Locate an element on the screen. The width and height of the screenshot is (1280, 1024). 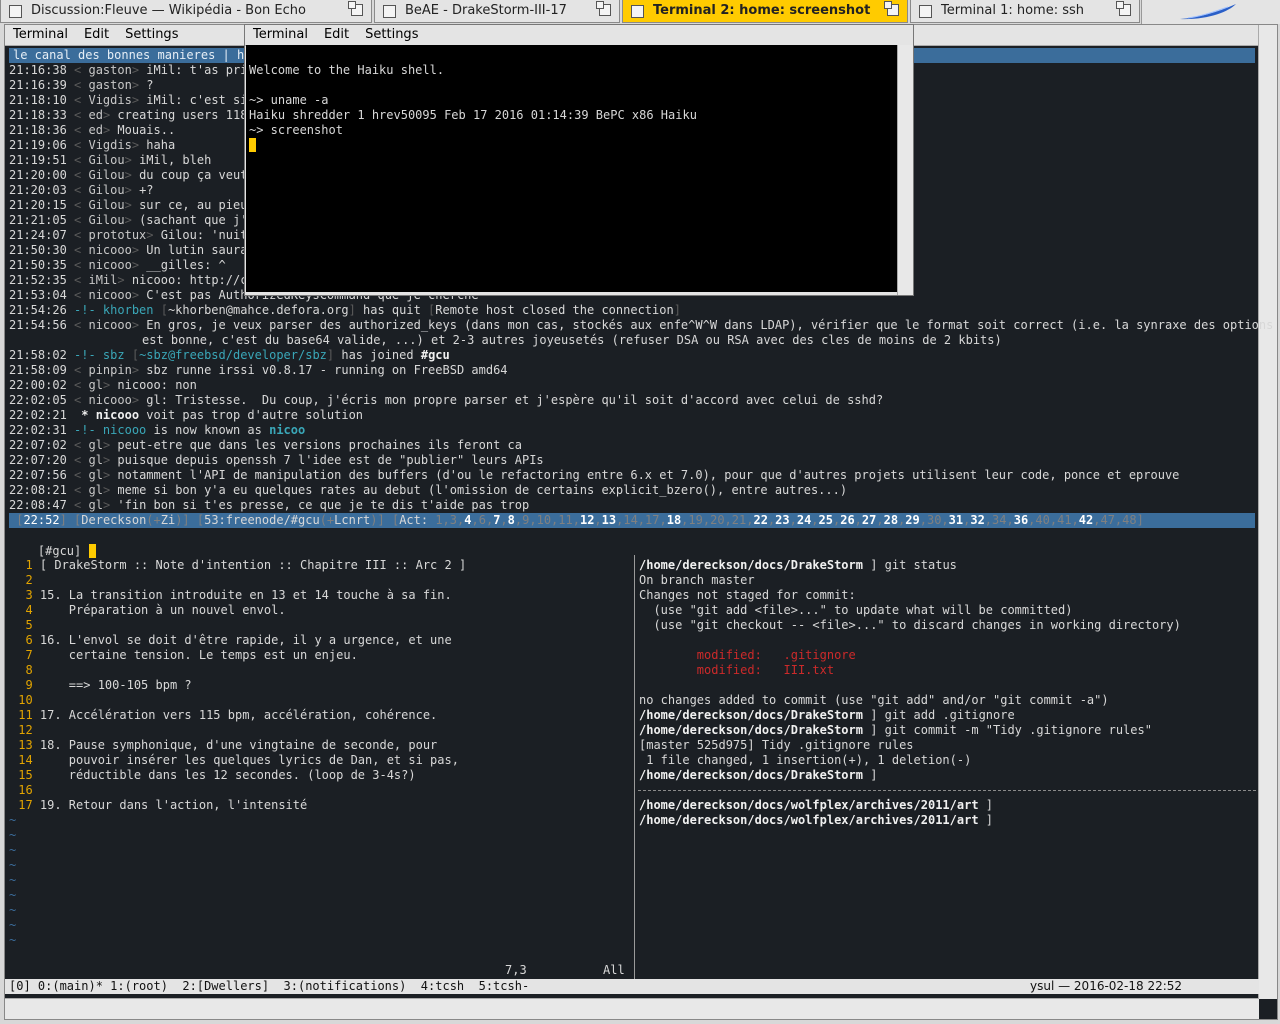
shell-text: ] git status is located at coordinates (909, 565).